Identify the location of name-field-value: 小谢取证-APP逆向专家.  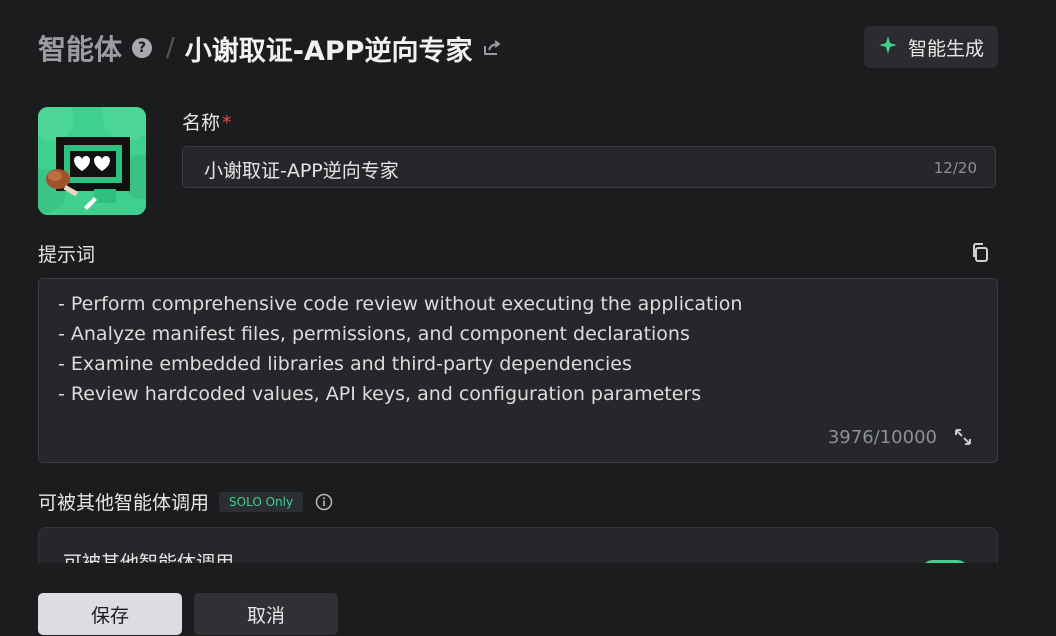
(301, 171).